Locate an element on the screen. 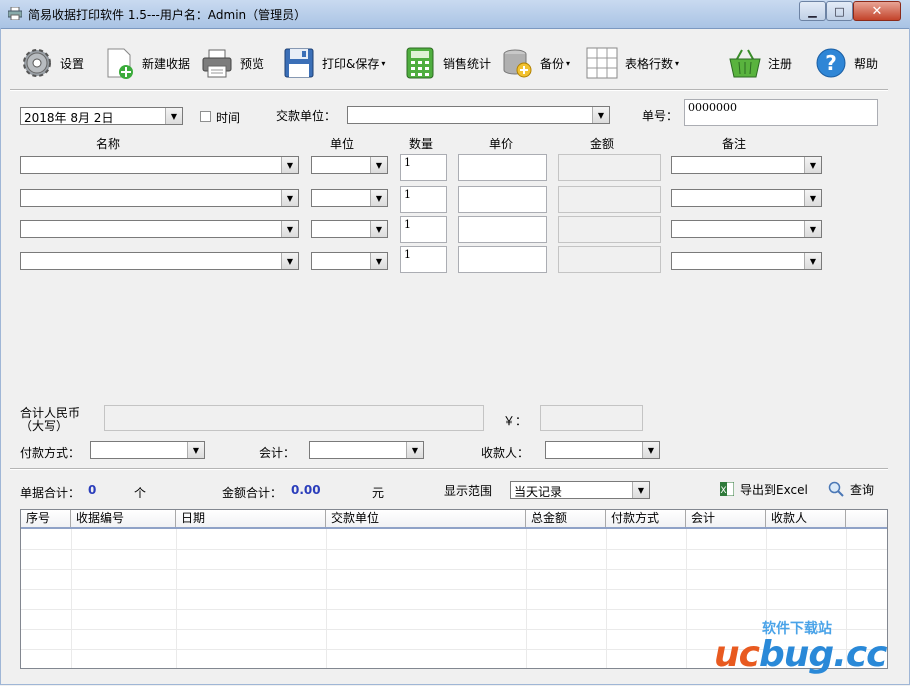 The height and width of the screenshot is (686, 910). column-header: 收据编号 is located at coordinates (123, 518).